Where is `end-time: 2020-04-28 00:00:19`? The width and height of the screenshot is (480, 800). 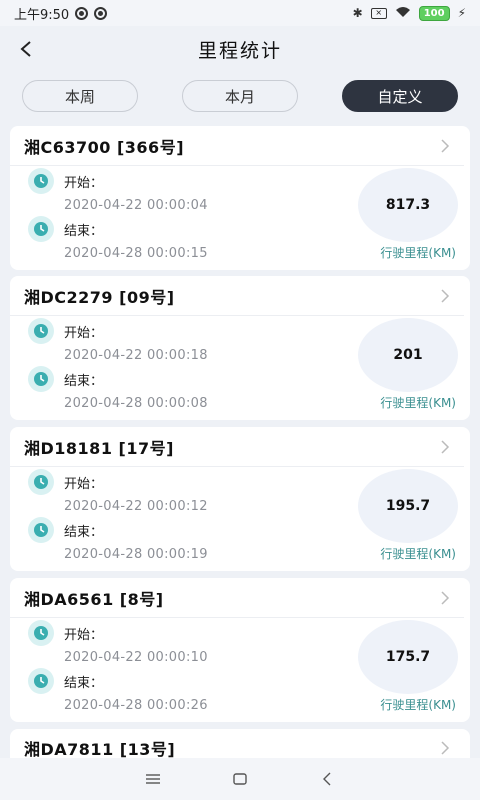
end-time: 2020-04-28 00:00:19 is located at coordinates (136, 554).